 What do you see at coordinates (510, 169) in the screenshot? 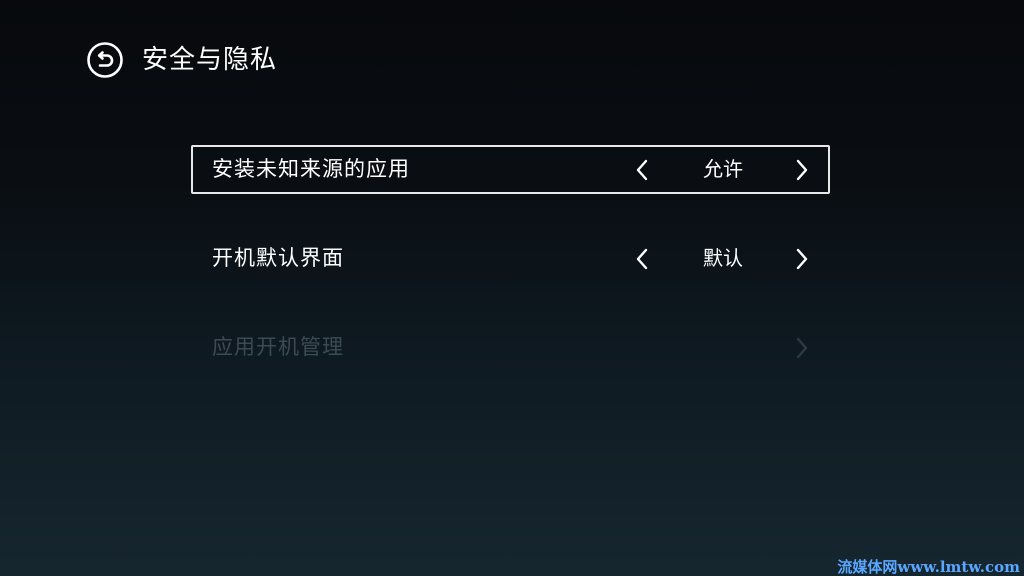
I see `setting-row-install-unknown-sources: 安装未知来源的应用 允许` at bounding box center [510, 169].